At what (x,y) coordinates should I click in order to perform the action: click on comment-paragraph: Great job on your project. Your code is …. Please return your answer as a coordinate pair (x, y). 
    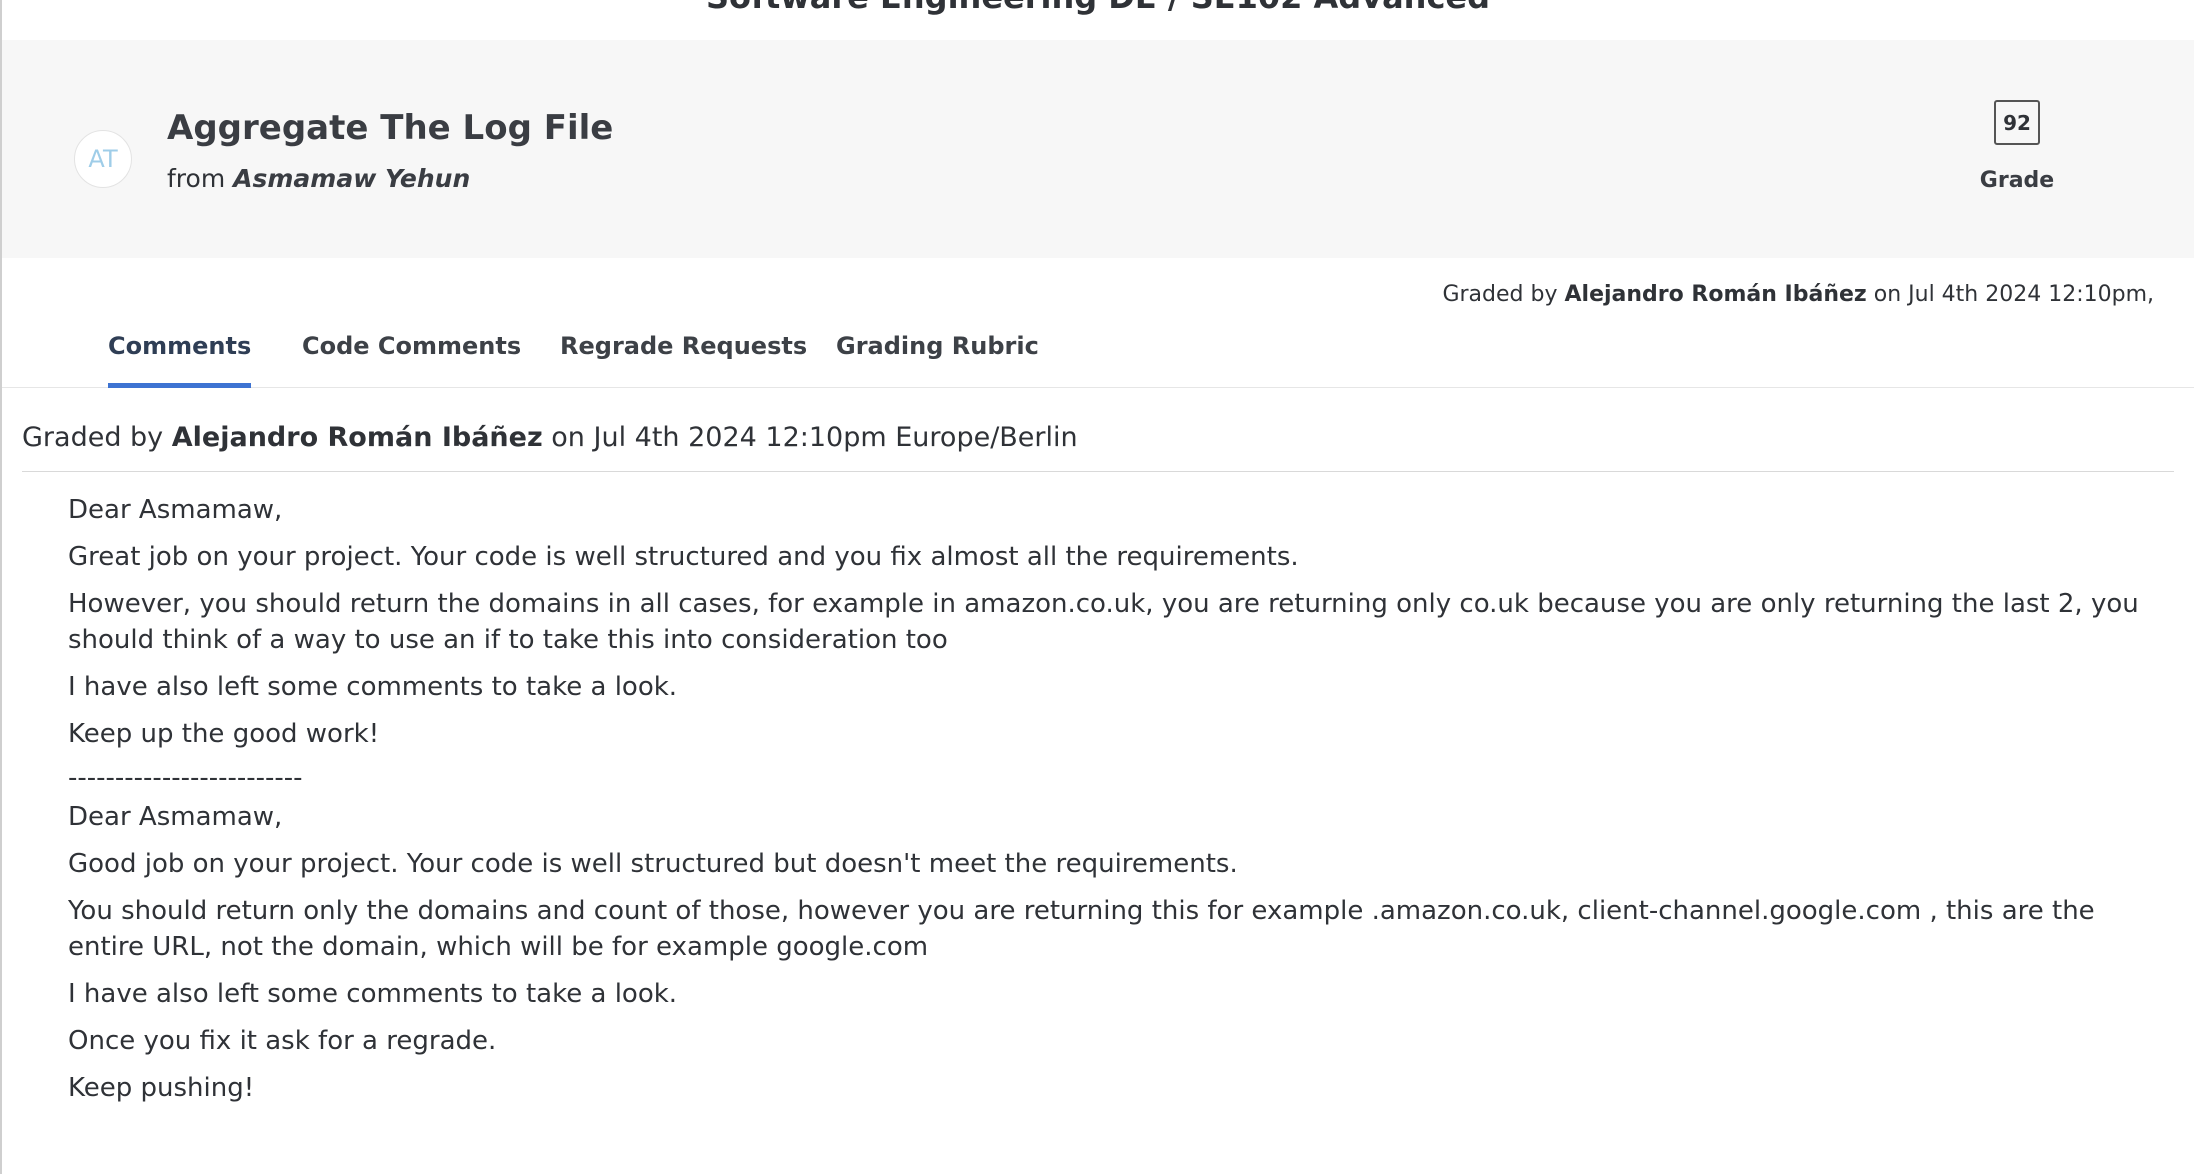
    Looking at the image, I should click on (683, 557).